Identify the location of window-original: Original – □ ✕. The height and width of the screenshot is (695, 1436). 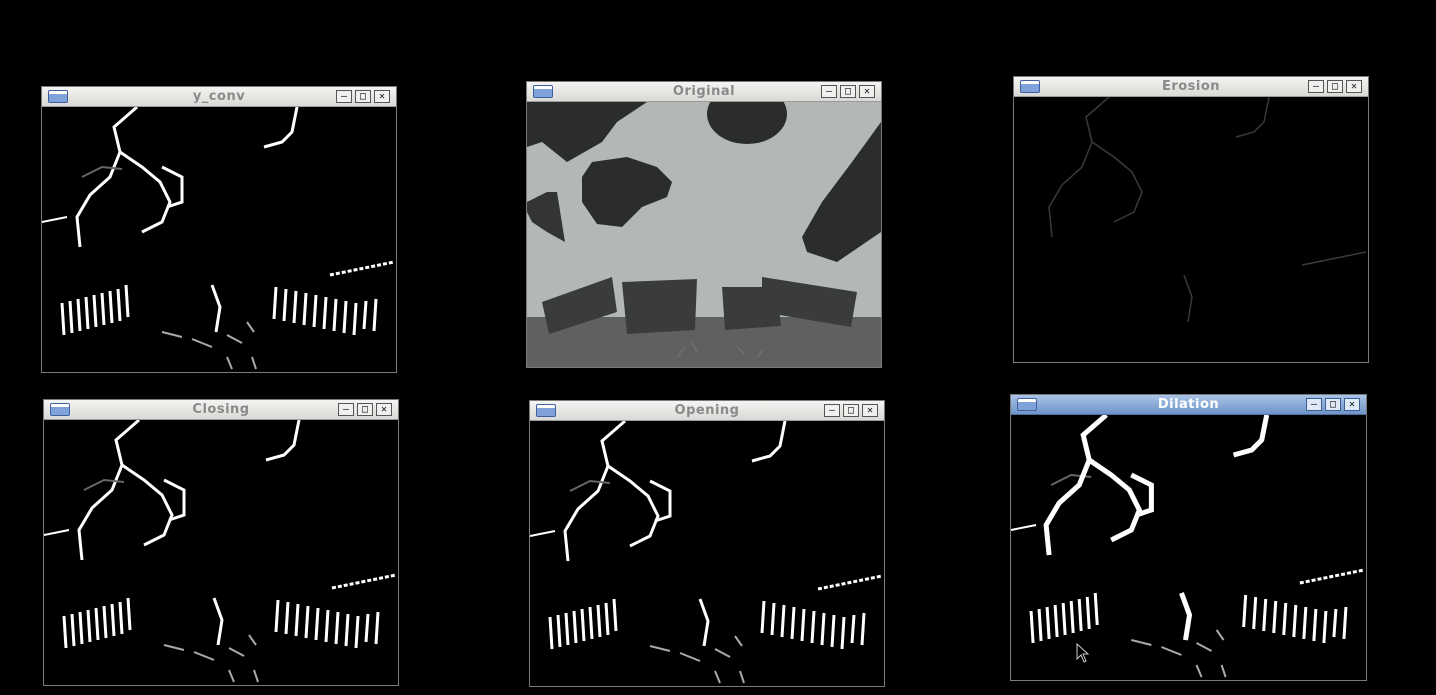
(704, 224).